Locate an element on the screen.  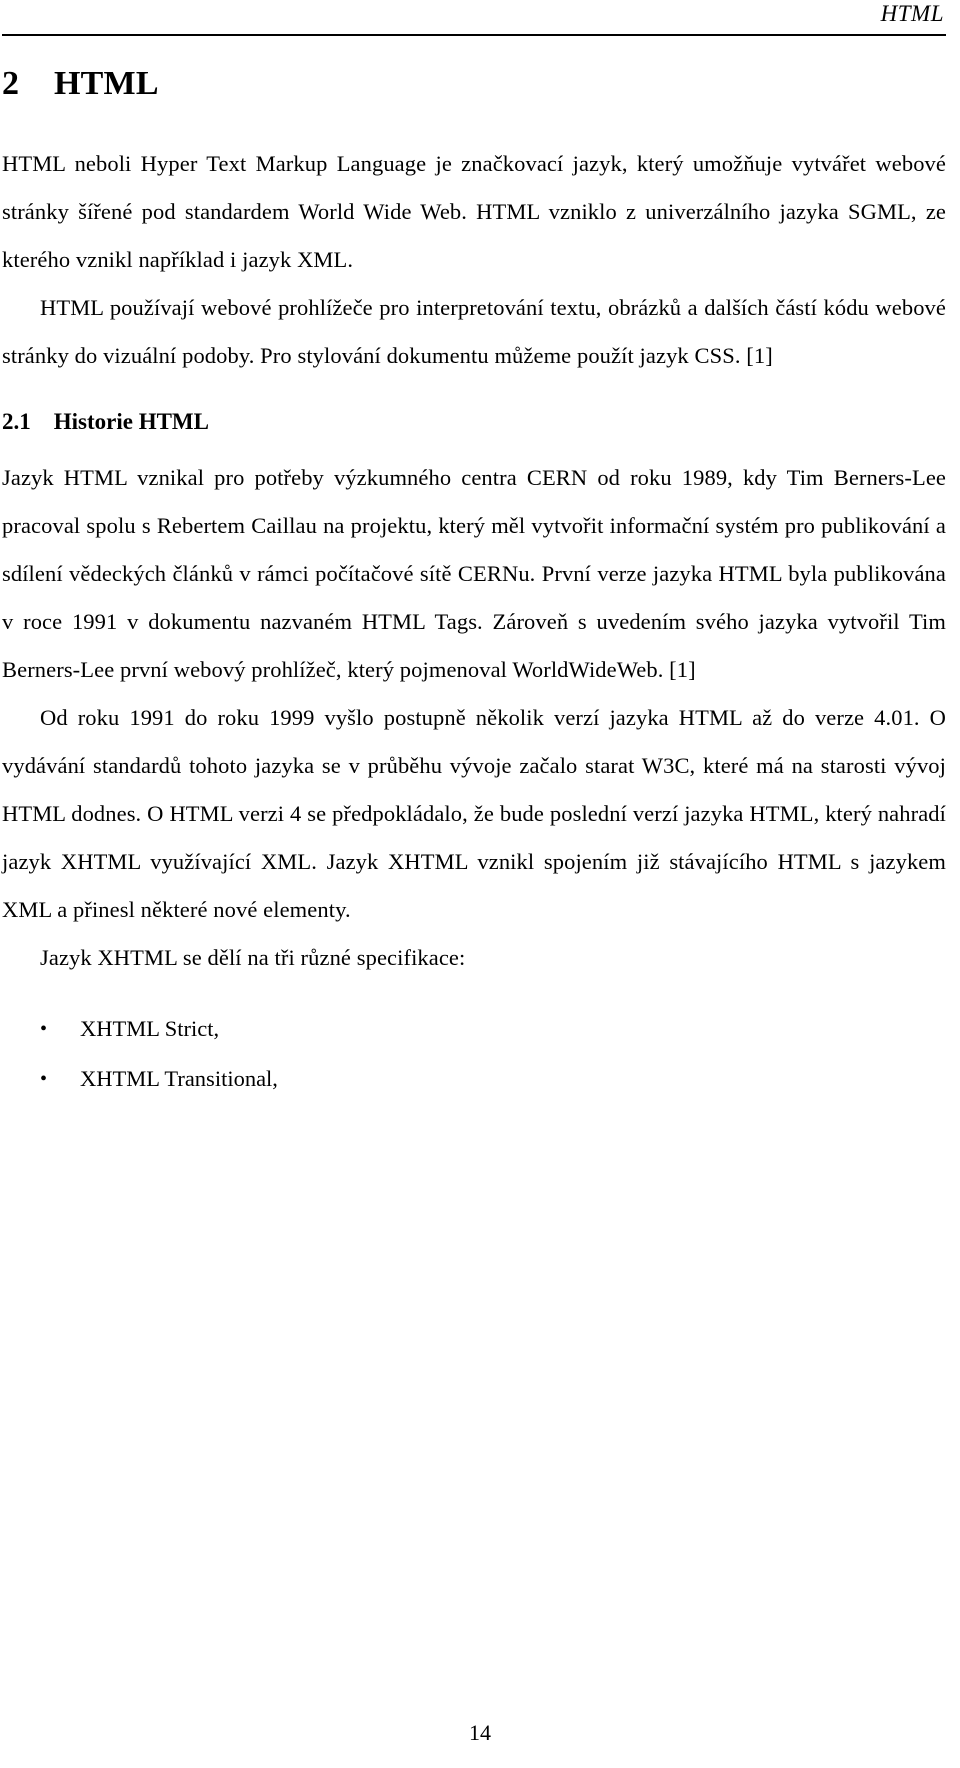
running-header-text: HTML is located at coordinates (912, 13).